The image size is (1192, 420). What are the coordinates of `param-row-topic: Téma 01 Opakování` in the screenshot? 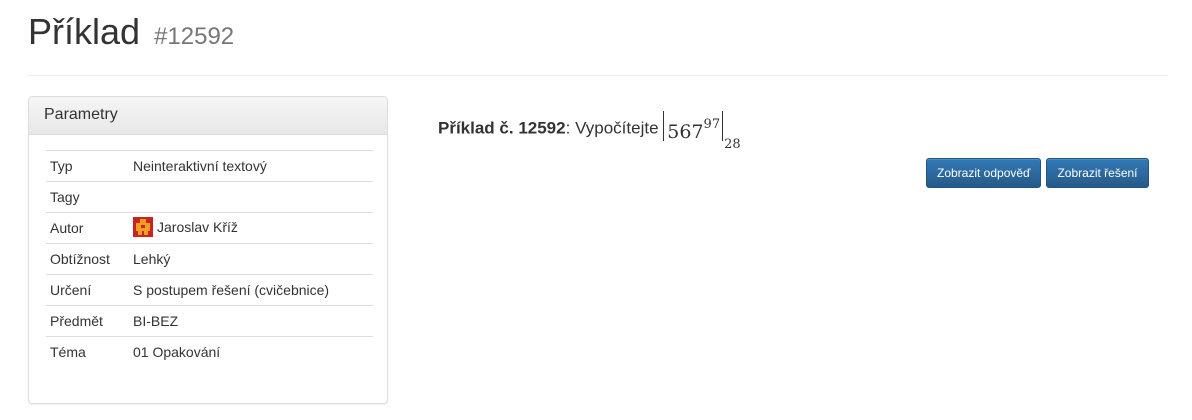 It's located at (209, 352).